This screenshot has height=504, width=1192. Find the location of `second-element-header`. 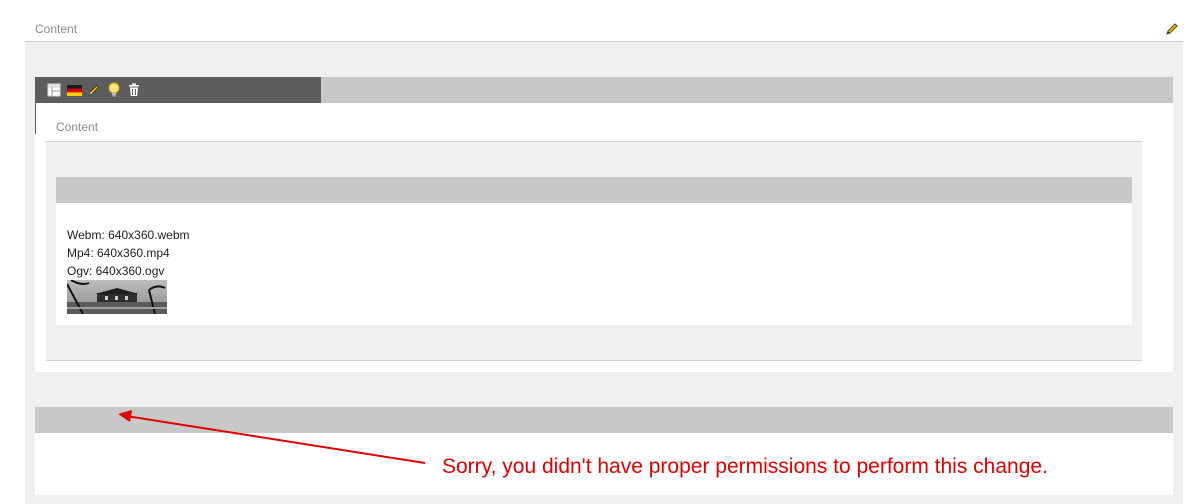

second-element-header is located at coordinates (604, 420).